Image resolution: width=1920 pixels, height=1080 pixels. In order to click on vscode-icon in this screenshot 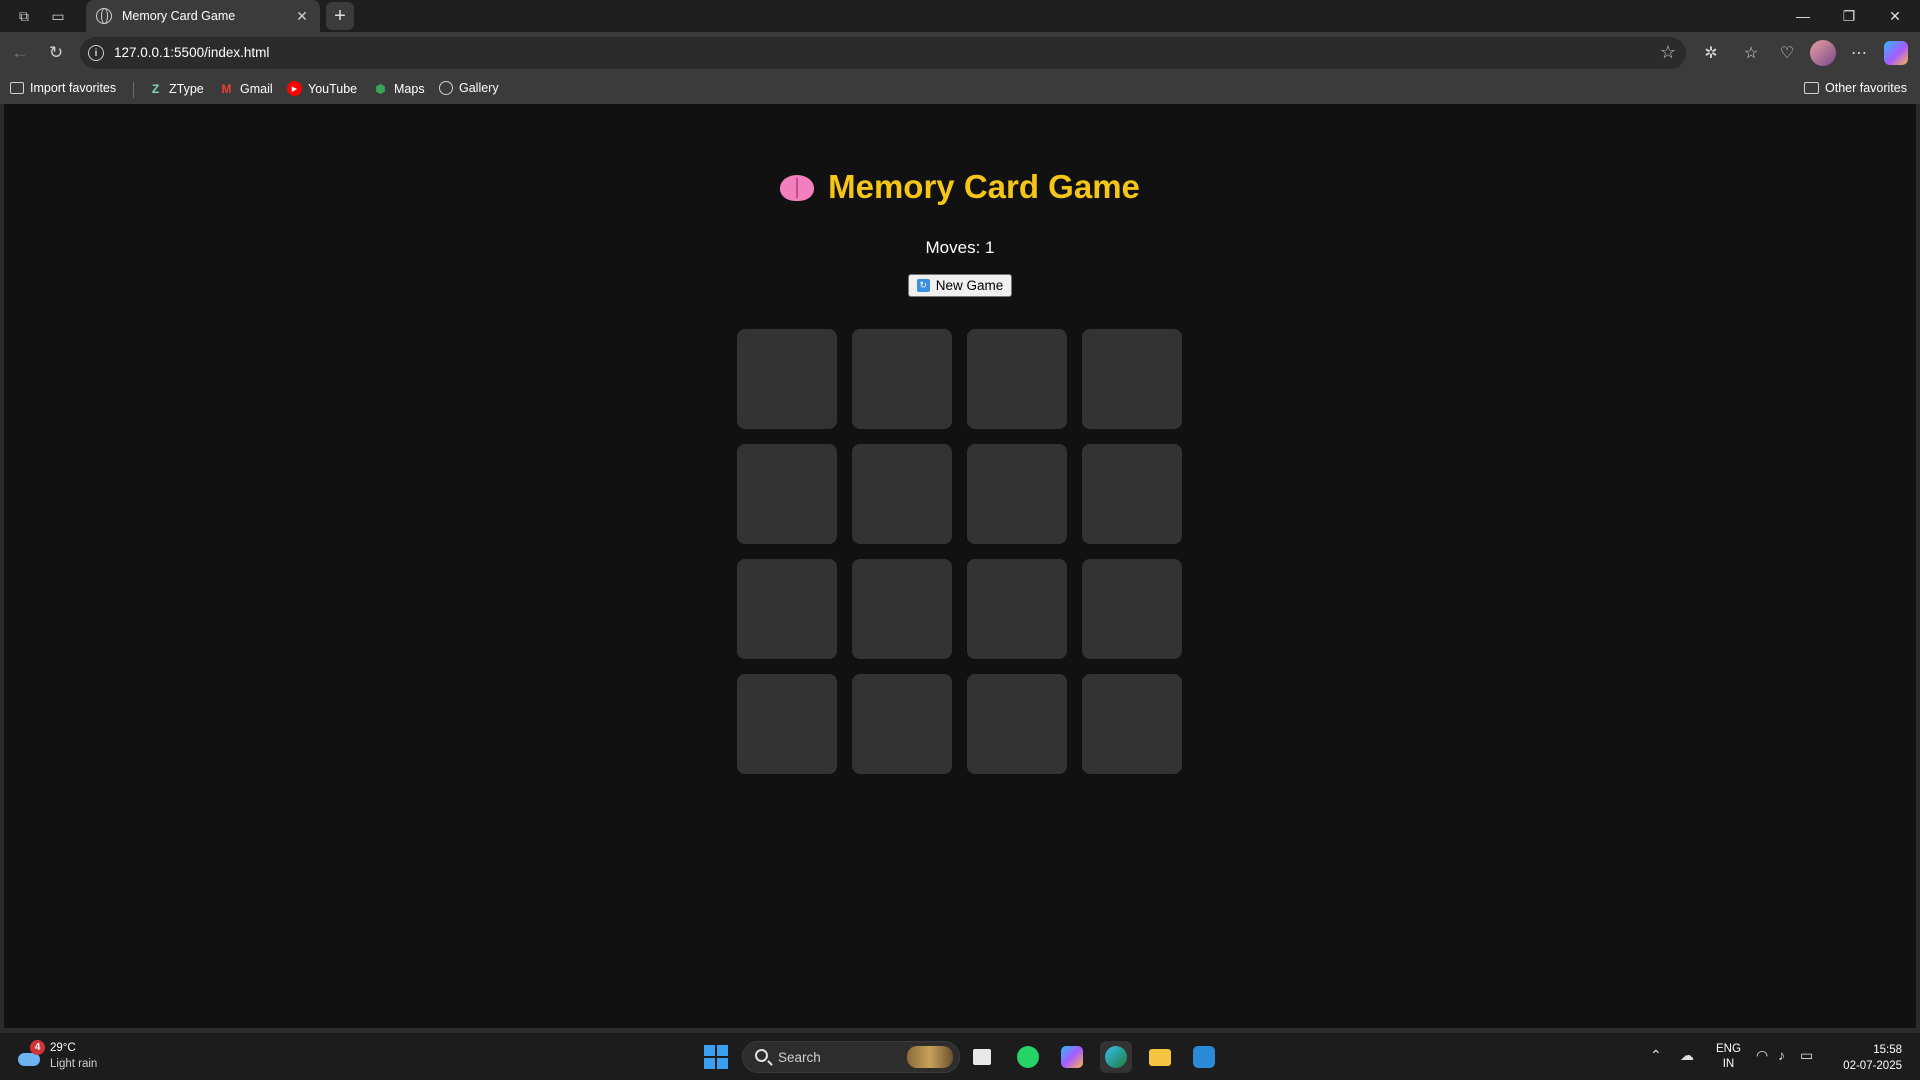, I will do `click(1204, 1057)`.